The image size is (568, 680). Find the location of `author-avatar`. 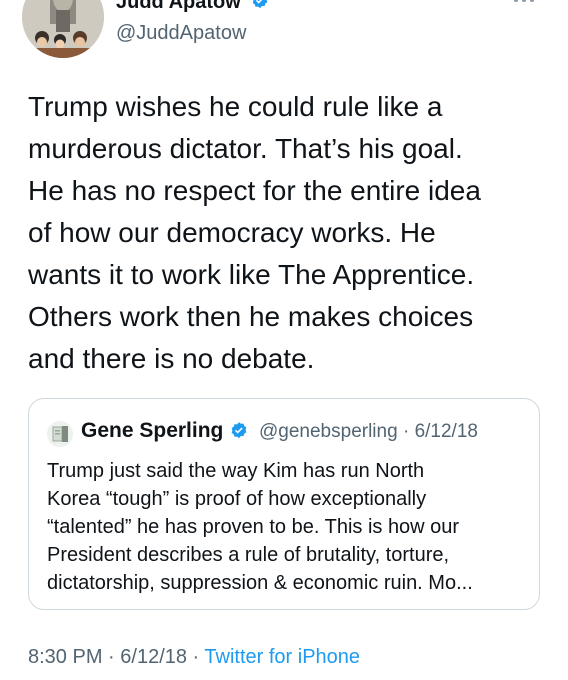

author-avatar is located at coordinates (63, 29).